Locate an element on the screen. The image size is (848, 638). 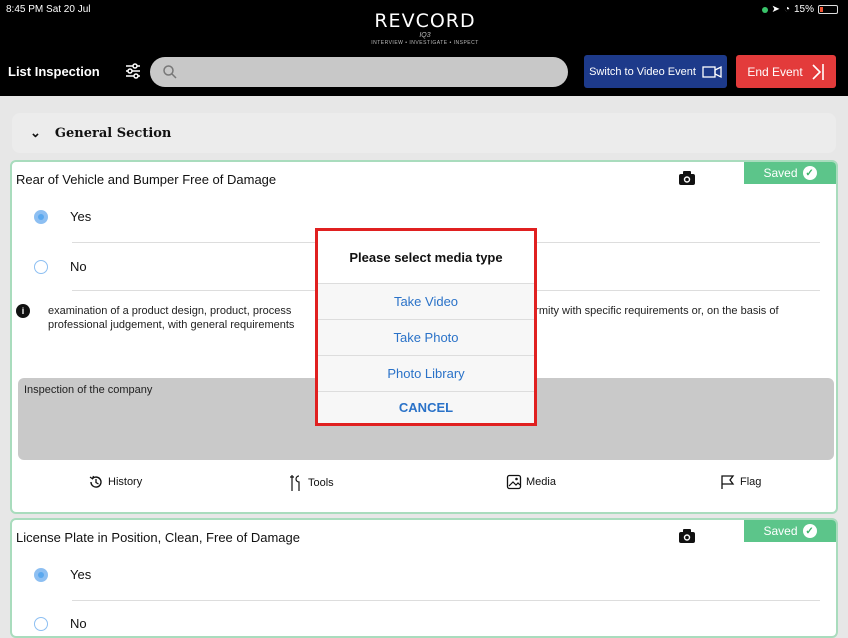
flag-button: Flag is located at coordinates (740, 482).